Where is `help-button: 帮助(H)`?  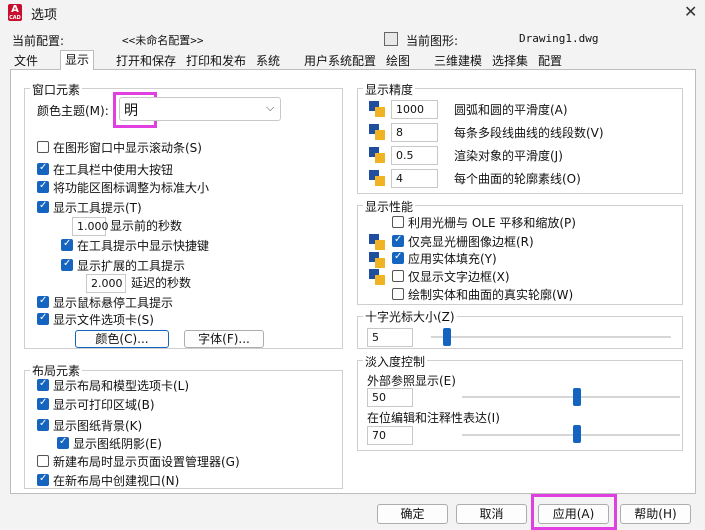
help-button: 帮助(H) is located at coordinates (655, 514).